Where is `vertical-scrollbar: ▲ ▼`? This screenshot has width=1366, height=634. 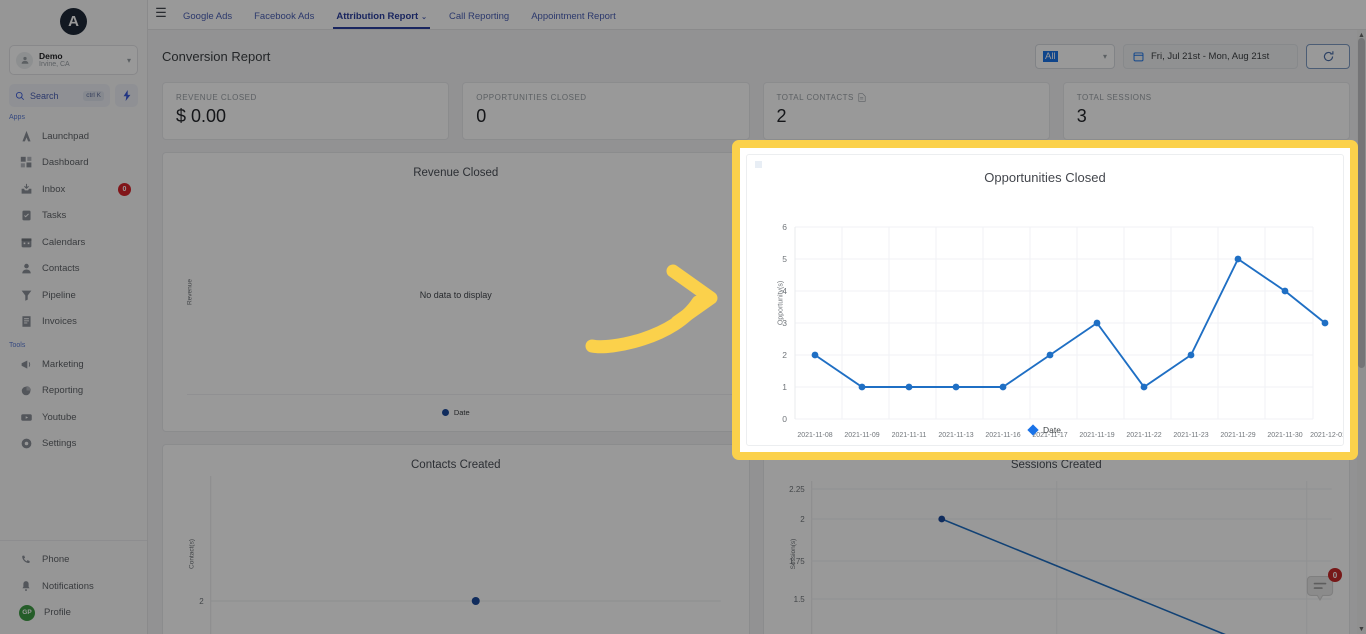
vertical-scrollbar: ▲ ▼ is located at coordinates (1361, 332).